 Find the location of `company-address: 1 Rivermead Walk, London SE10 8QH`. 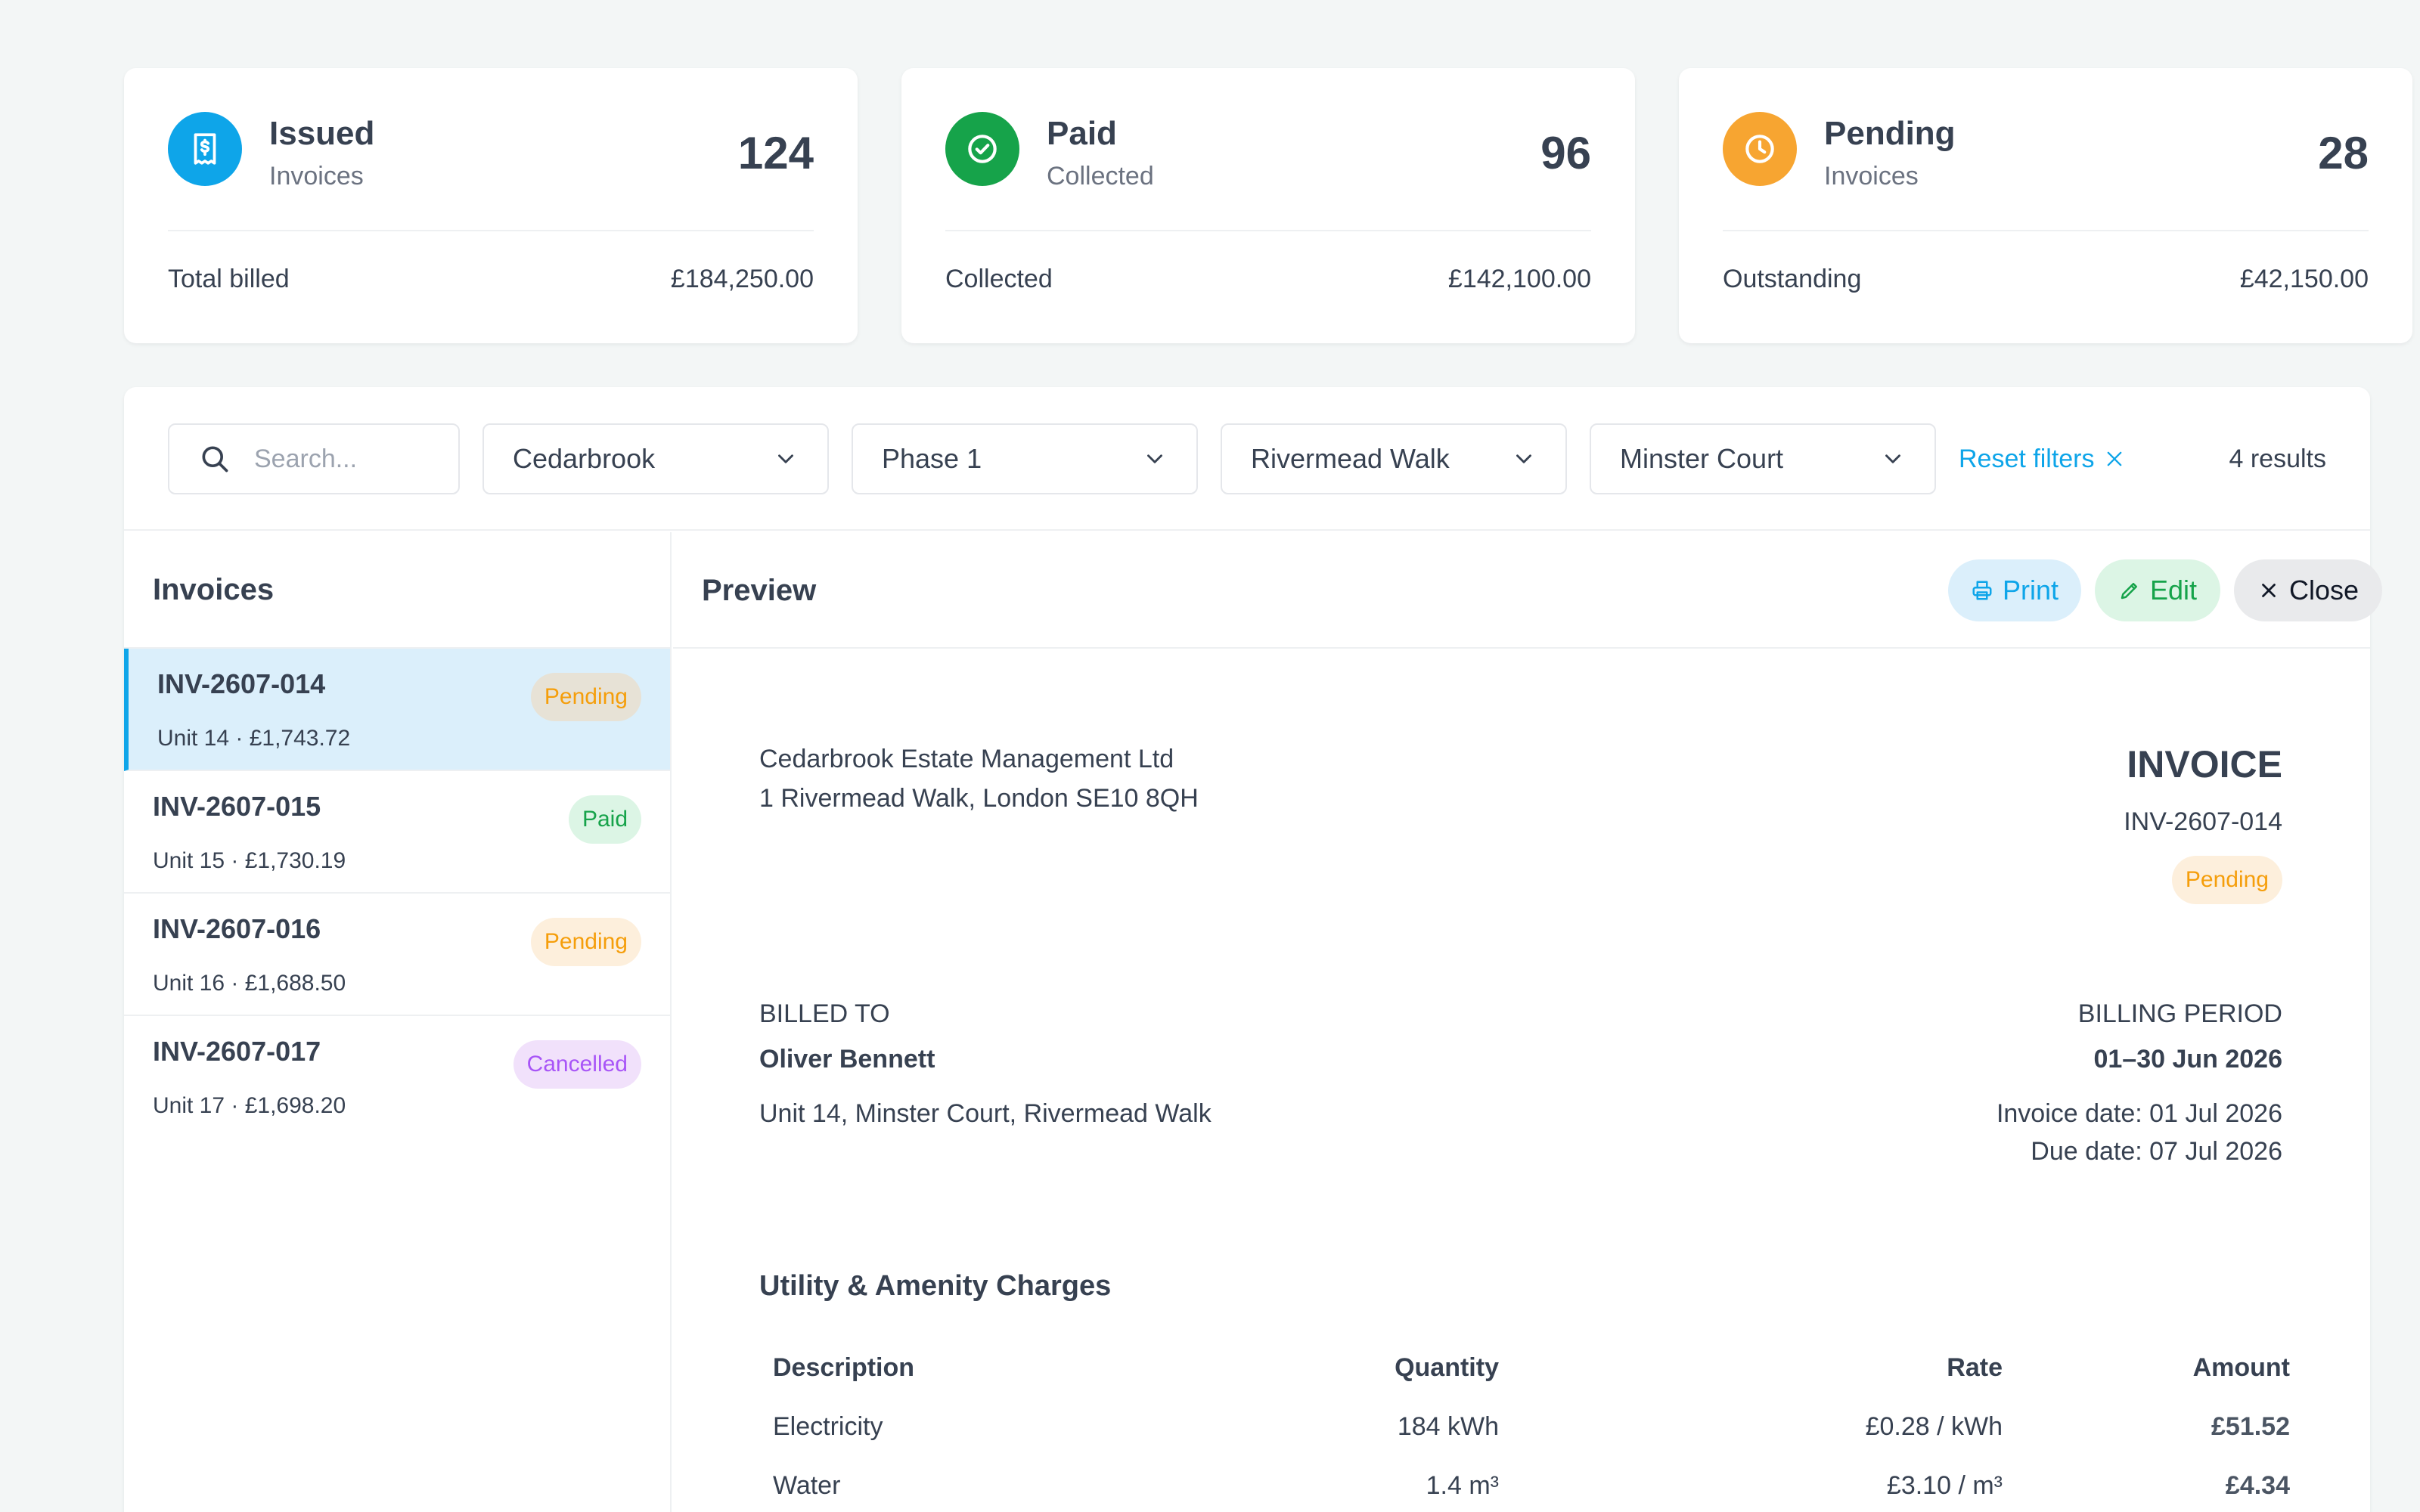

company-address: 1 Rivermead Walk, London SE10 8QH is located at coordinates (979, 798).